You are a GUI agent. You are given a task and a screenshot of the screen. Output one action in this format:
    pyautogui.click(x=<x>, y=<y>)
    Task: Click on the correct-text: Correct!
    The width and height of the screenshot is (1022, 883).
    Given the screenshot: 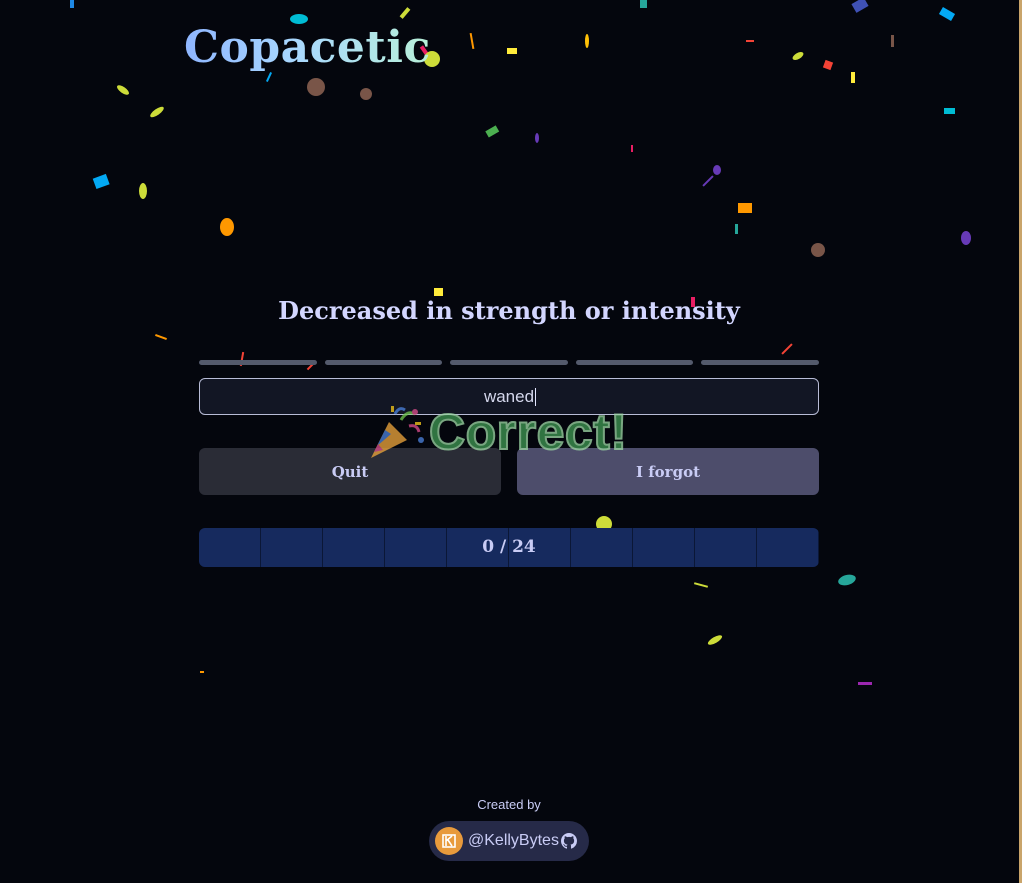 What is the action you would take?
    pyautogui.click(x=528, y=432)
    